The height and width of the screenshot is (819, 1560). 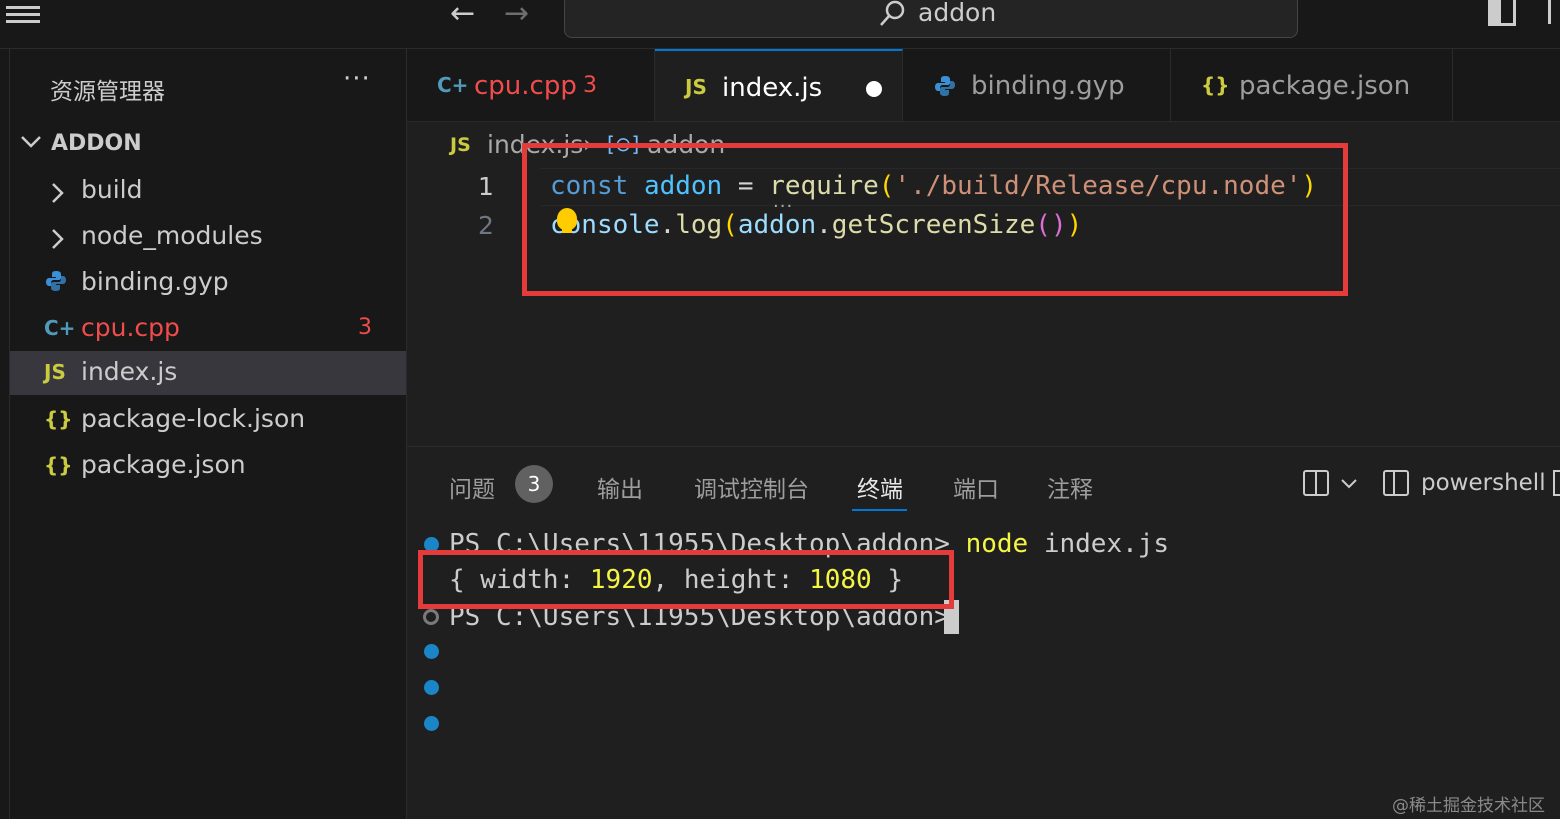 I want to click on tab-package-json: {} package.json, so click(x=1312, y=85).